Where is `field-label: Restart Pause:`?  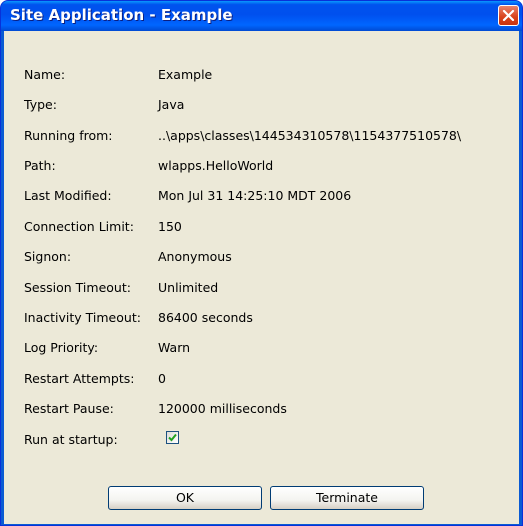 field-label: Restart Pause: is located at coordinates (69, 408).